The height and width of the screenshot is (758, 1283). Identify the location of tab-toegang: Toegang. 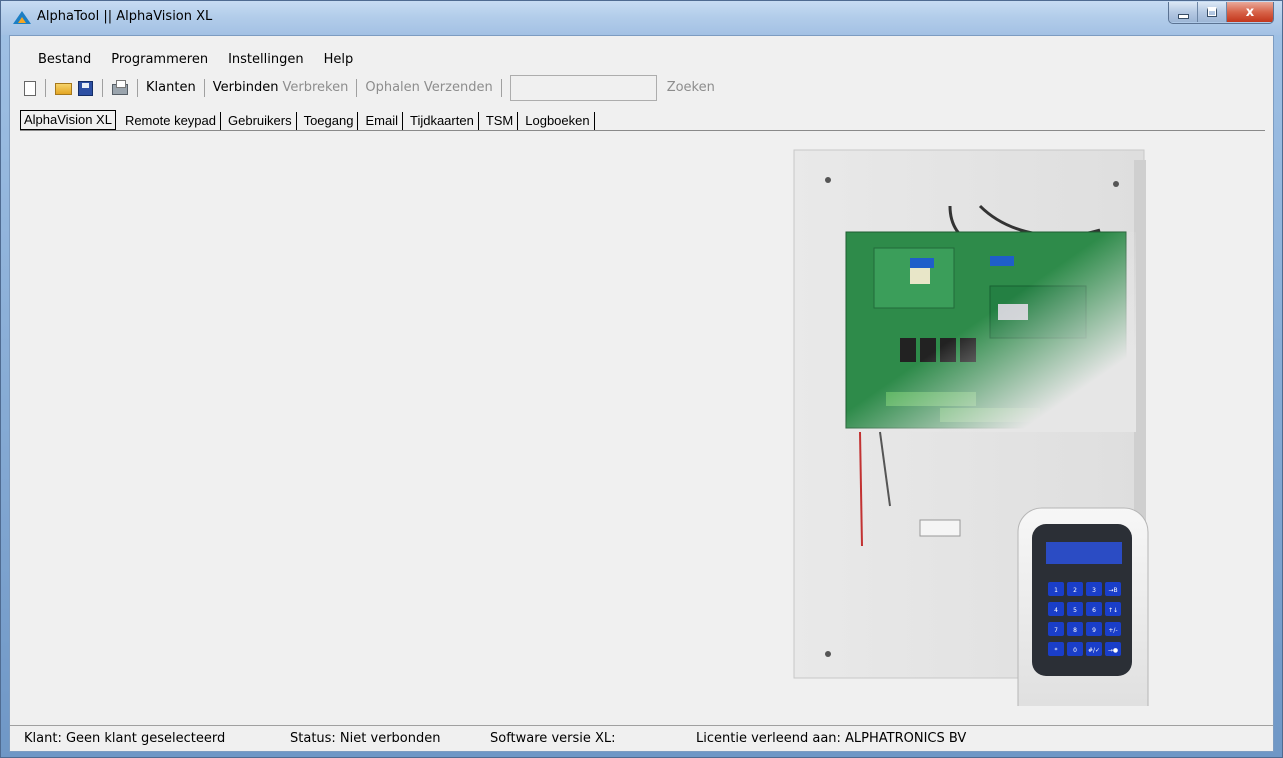
(329, 121).